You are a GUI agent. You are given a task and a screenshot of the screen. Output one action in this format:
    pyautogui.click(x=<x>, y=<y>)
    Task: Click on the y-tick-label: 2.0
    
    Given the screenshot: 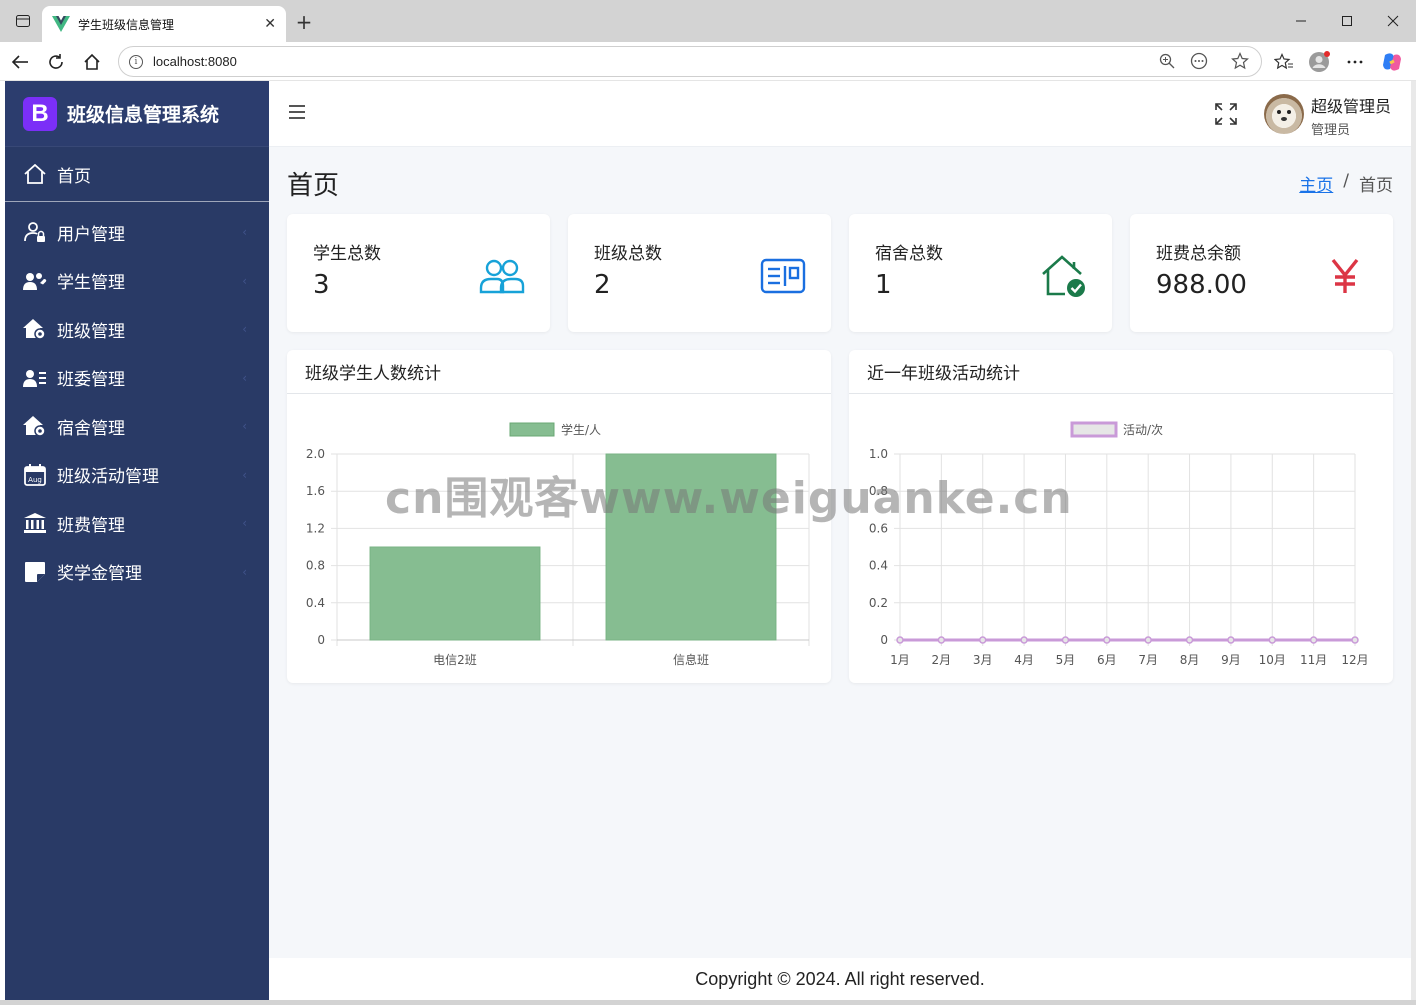 What is the action you would take?
    pyautogui.click(x=315, y=454)
    